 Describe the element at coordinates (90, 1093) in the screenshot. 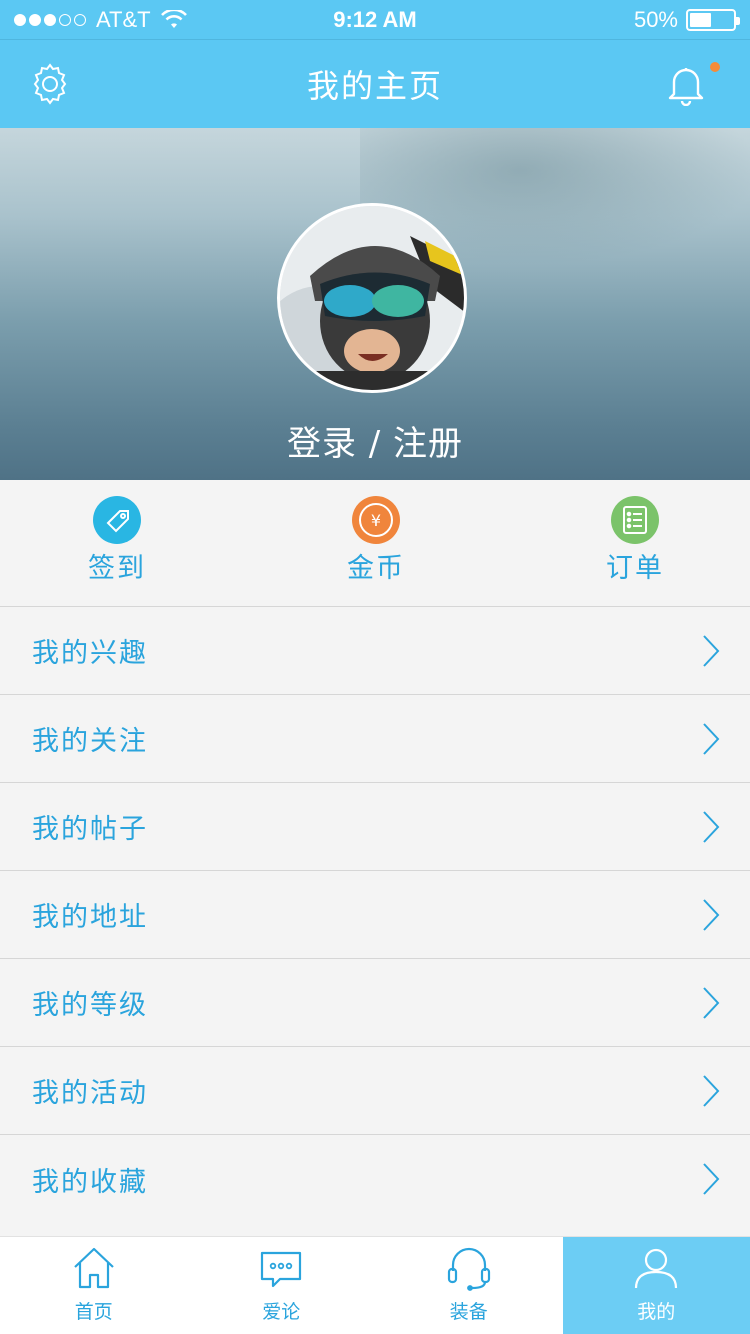

I see `menu-item-label: 我的活动` at that location.